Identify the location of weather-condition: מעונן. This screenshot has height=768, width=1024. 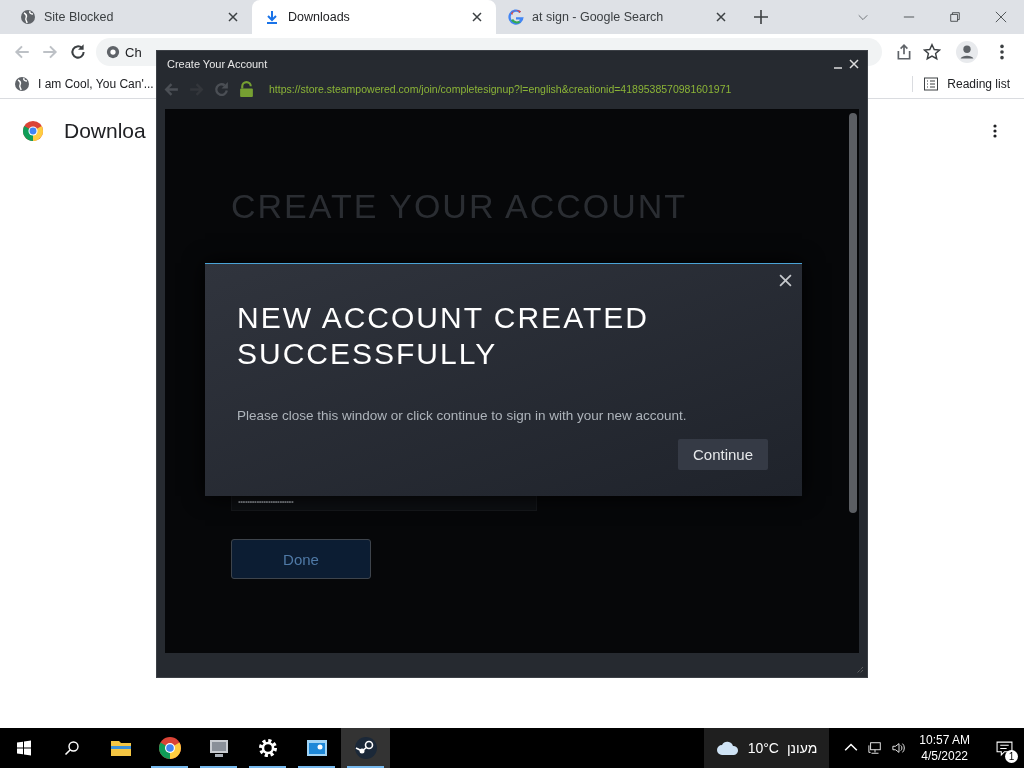
(802, 748).